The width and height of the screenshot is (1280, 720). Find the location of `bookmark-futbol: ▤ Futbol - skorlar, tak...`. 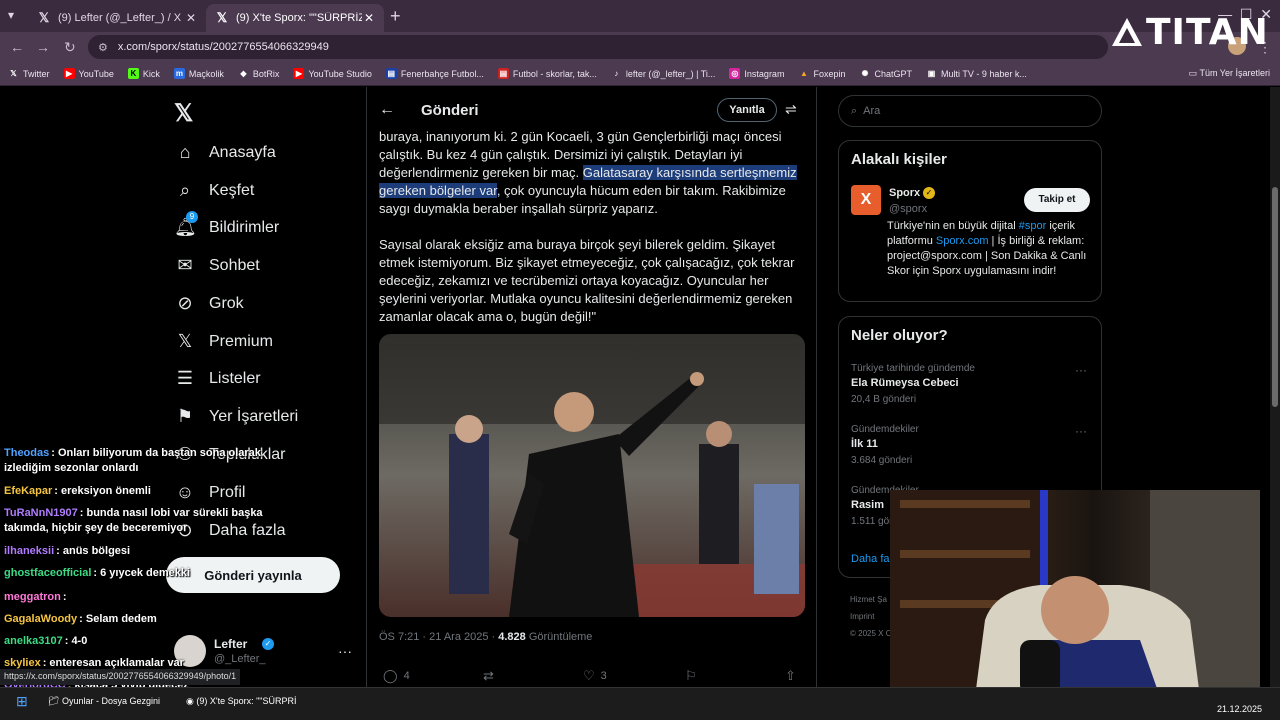

bookmark-futbol: ▤ Futbol - skorlar, tak... is located at coordinates (547, 73).